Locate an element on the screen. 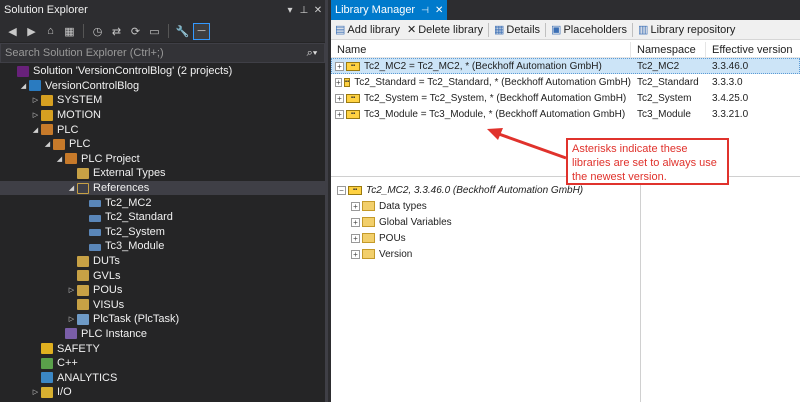 The image size is (800, 402). history-icon: ◷ is located at coordinates (97, 31).